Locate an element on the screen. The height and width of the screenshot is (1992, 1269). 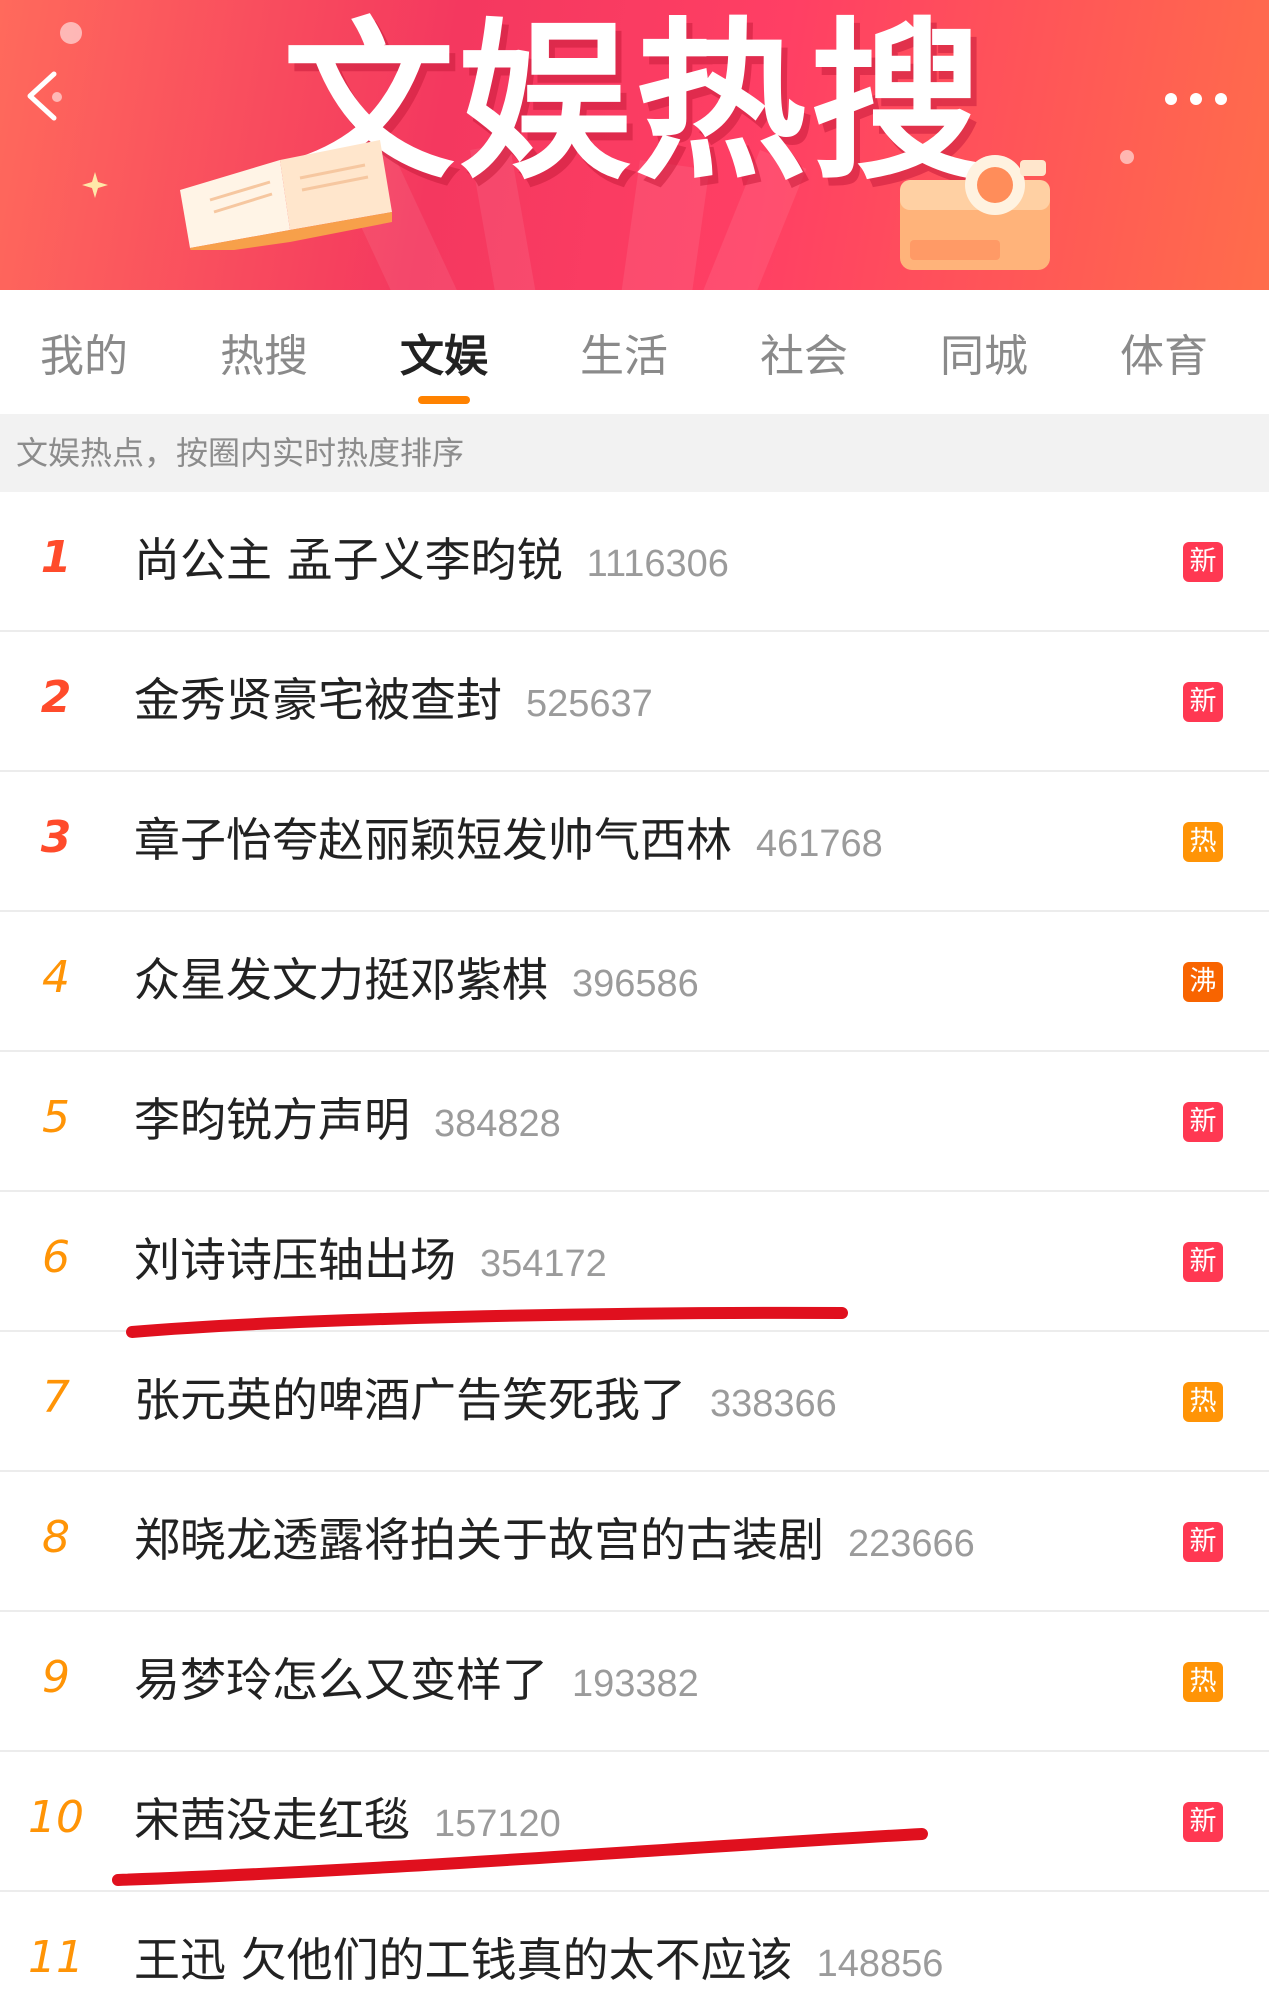
list-item: 10 宋茜没走红毯 157120 新 is located at coordinates (634, 1822).